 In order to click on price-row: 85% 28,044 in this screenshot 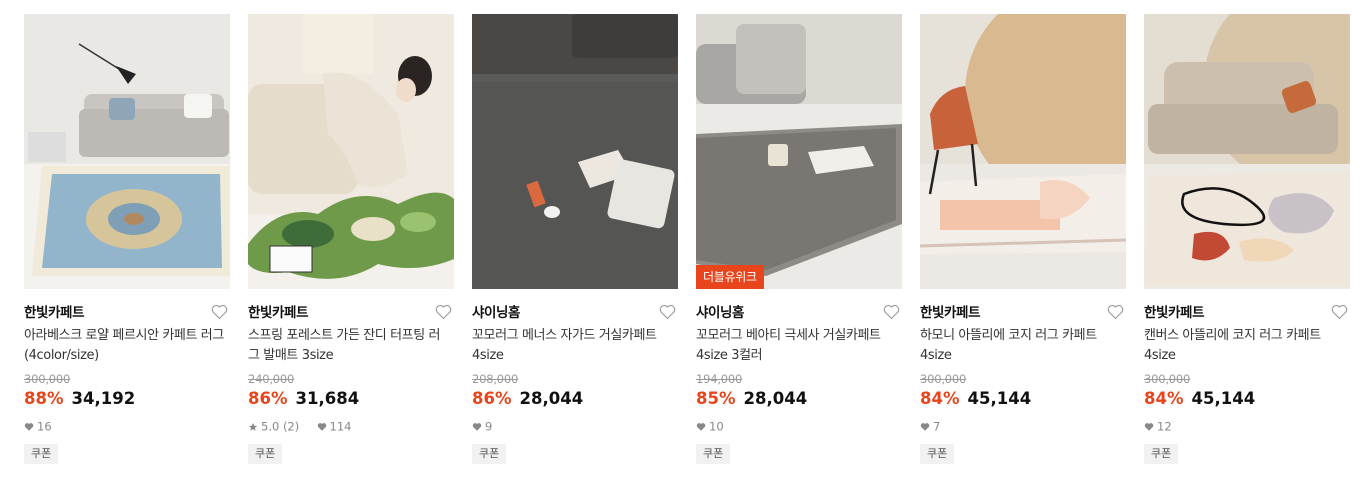, I will do `click(751, 399)`.